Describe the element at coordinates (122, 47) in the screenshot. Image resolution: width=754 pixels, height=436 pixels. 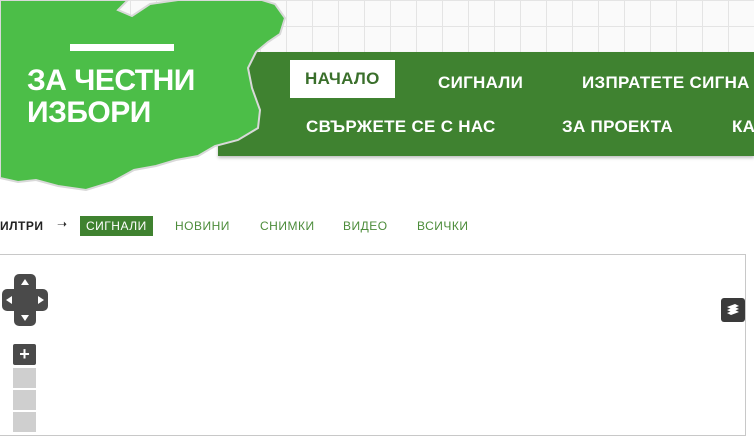
I see `logo-underline` at that location.